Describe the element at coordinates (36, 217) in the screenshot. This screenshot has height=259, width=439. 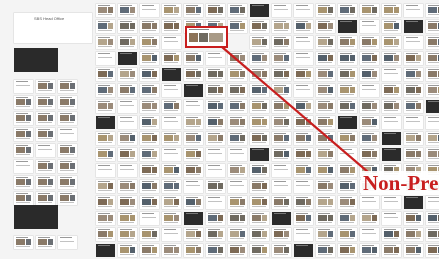
I see `dark-slide-thumbnail` at that location.